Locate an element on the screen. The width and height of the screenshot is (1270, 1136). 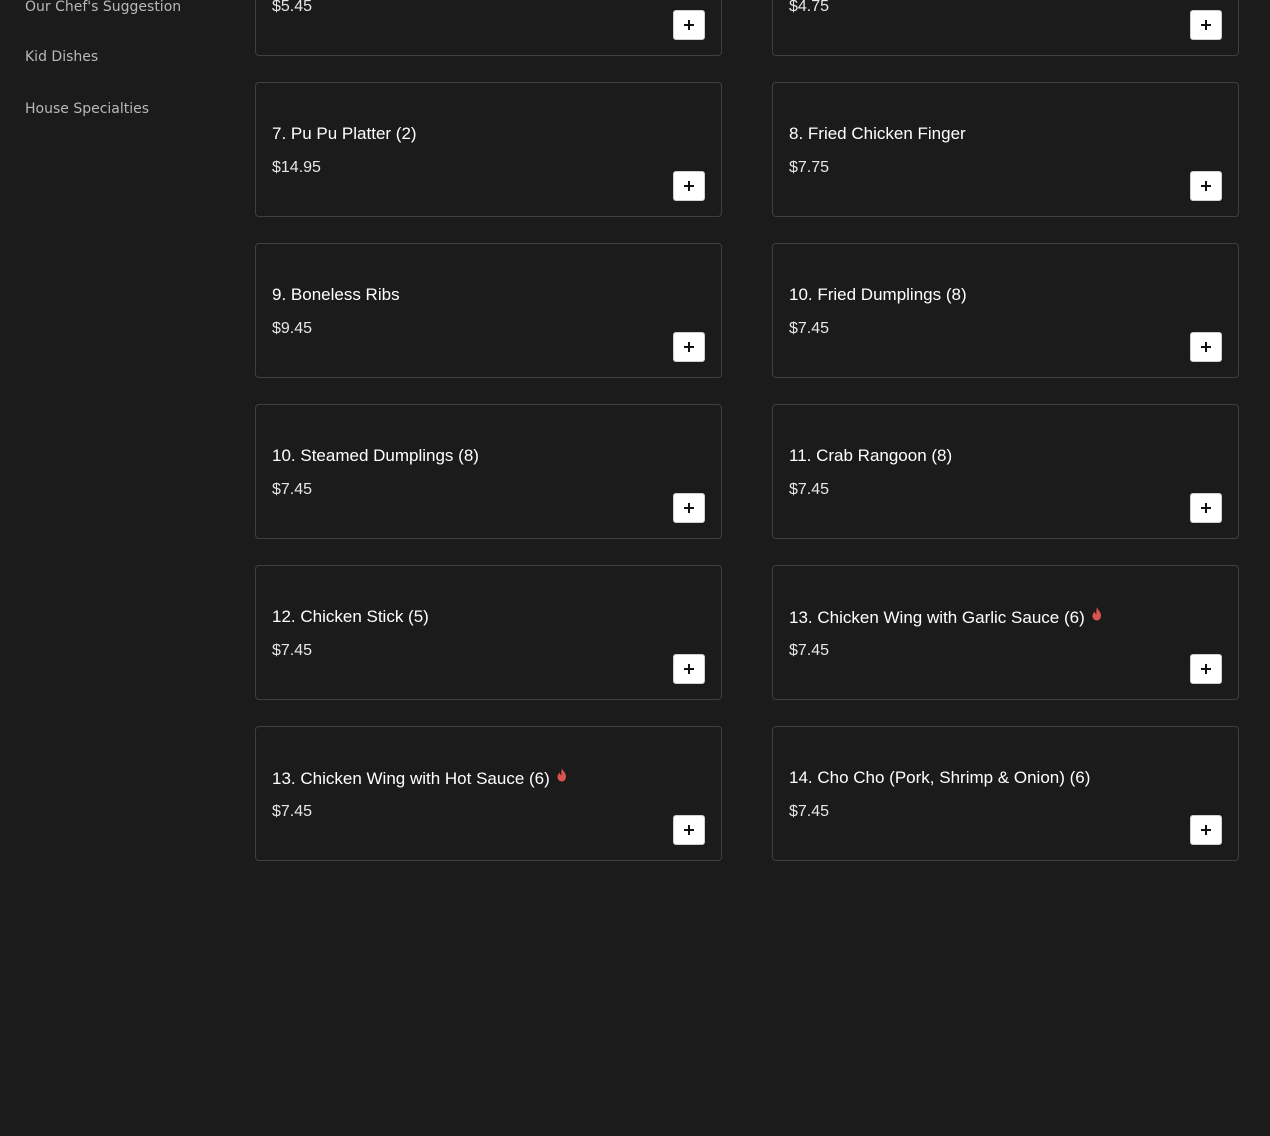
menu-item-title: 10. Steamed Dumplings (8) is located at coordinates (375, 456).